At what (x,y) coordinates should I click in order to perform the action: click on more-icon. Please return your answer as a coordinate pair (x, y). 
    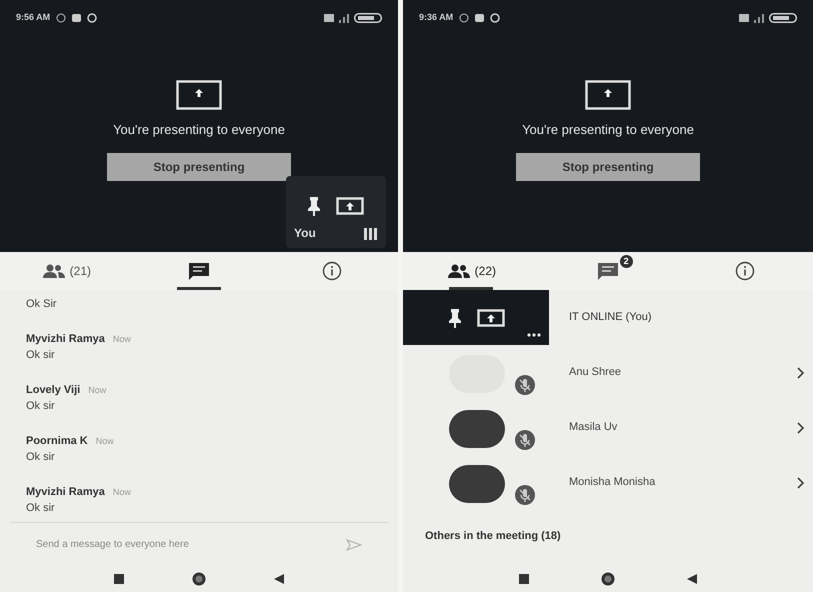
    Looking at the image, I should click on (534, 335).